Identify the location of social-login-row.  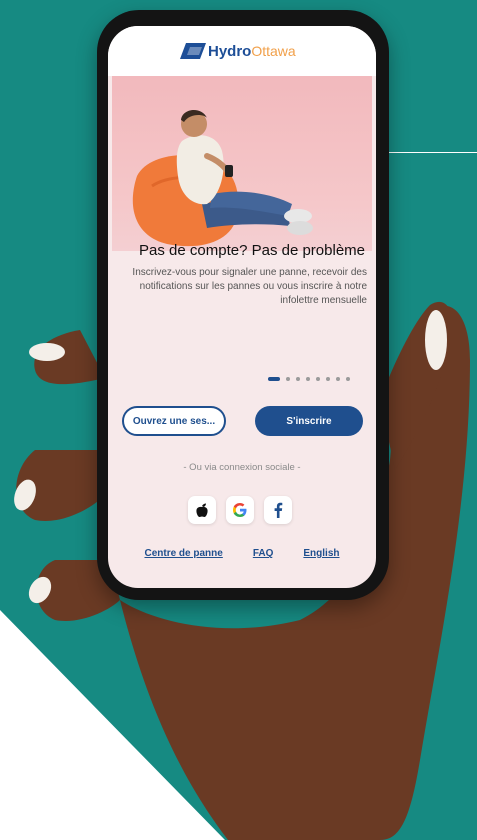
(240, 510).